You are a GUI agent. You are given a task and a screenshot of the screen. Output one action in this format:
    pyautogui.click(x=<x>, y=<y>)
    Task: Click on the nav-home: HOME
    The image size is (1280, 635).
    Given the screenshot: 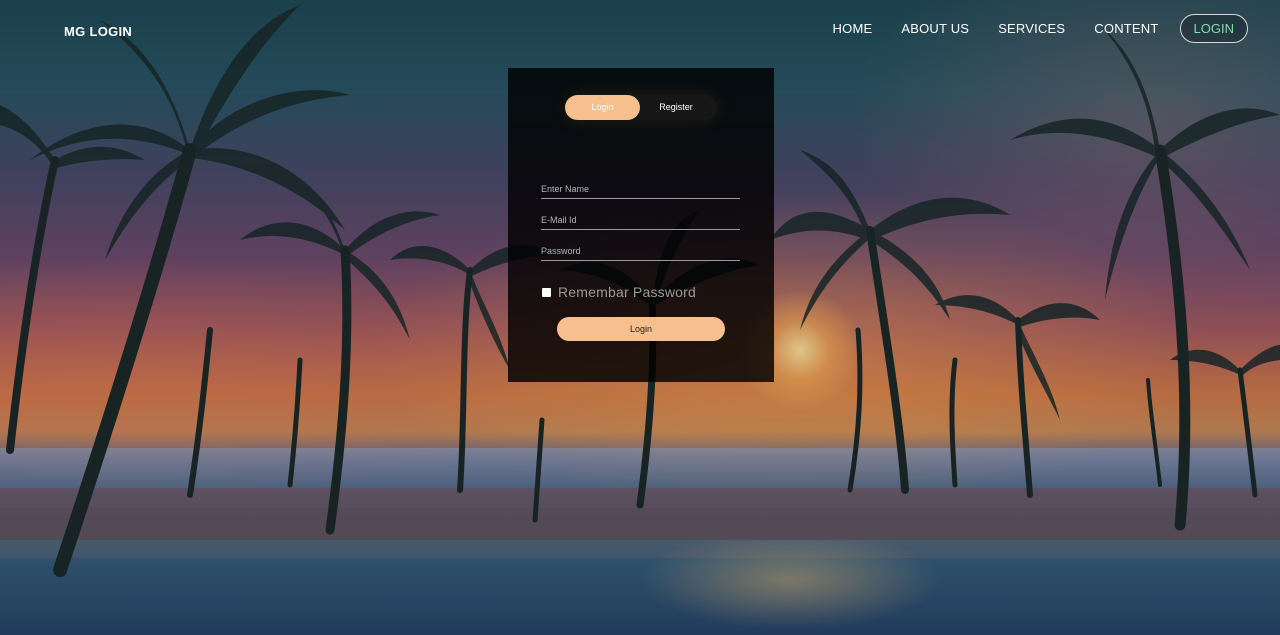 What is the action you would take?
    pyautogui.click(x=853, y=28)
    